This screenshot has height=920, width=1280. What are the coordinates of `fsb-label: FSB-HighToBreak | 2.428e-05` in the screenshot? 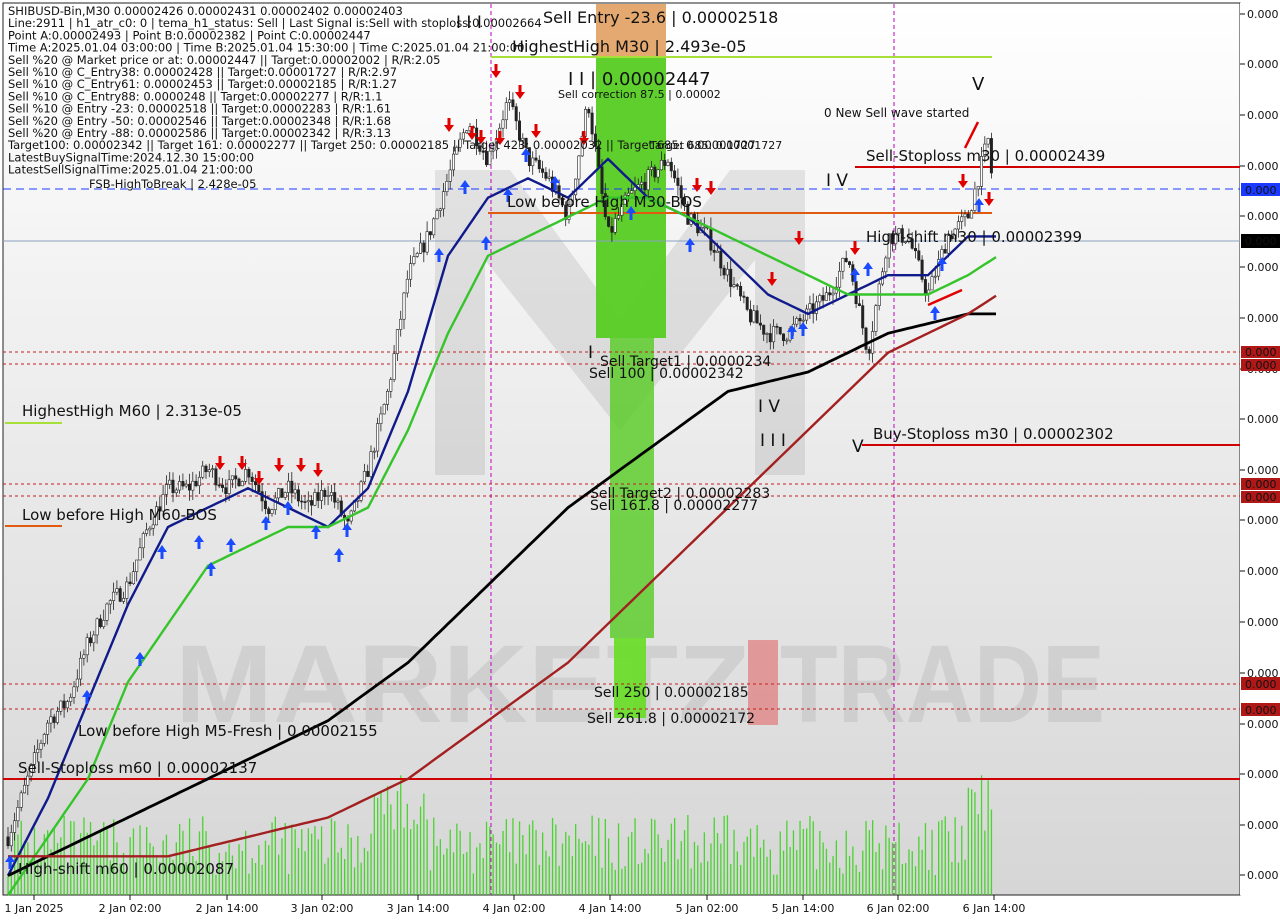 It's located at (172, 184).